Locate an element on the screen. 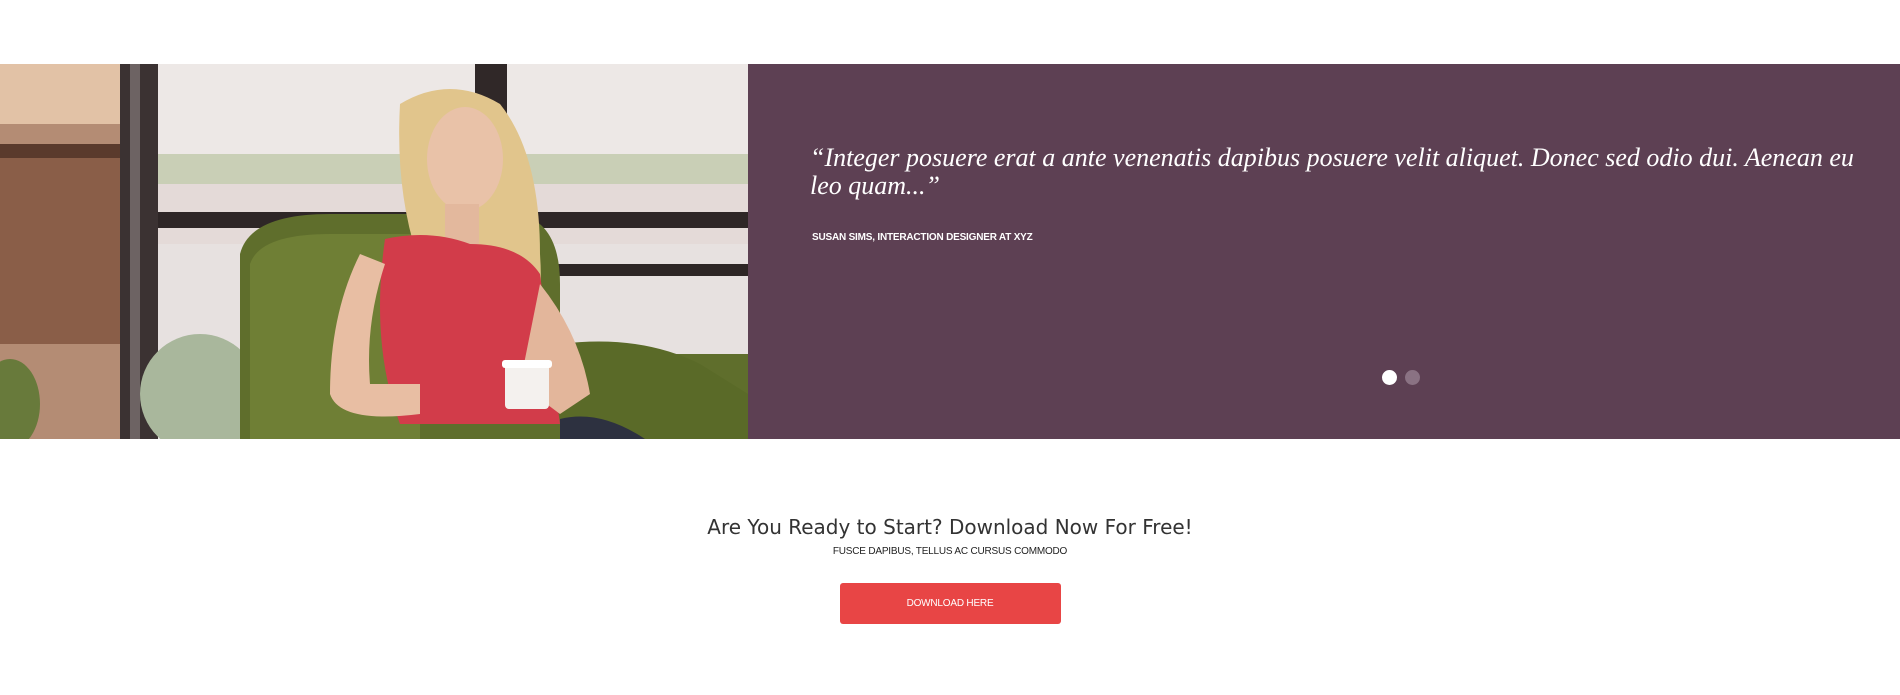 The height and width of the screenshot is (695, 1900). download-button: DOWNLOAD HERE is located at coordinates (950, 603).